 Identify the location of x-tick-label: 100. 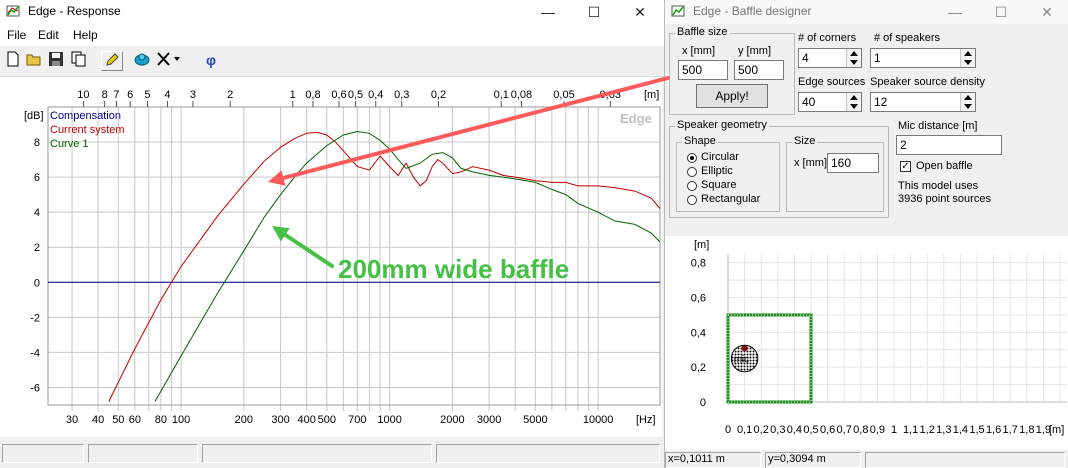
(181, 420).